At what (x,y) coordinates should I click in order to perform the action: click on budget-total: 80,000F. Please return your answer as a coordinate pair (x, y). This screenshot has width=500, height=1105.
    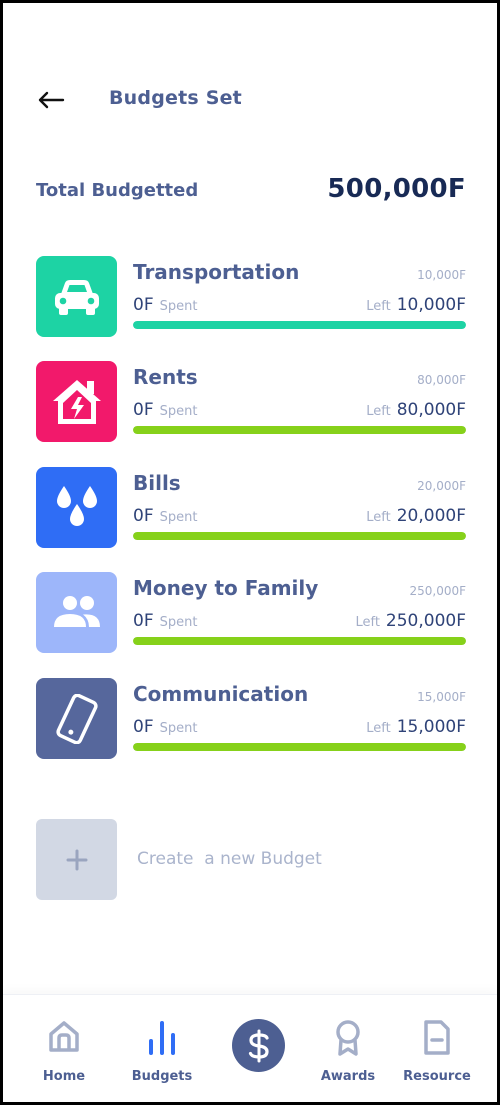
    Looking at the image, I should click on (441, 380).